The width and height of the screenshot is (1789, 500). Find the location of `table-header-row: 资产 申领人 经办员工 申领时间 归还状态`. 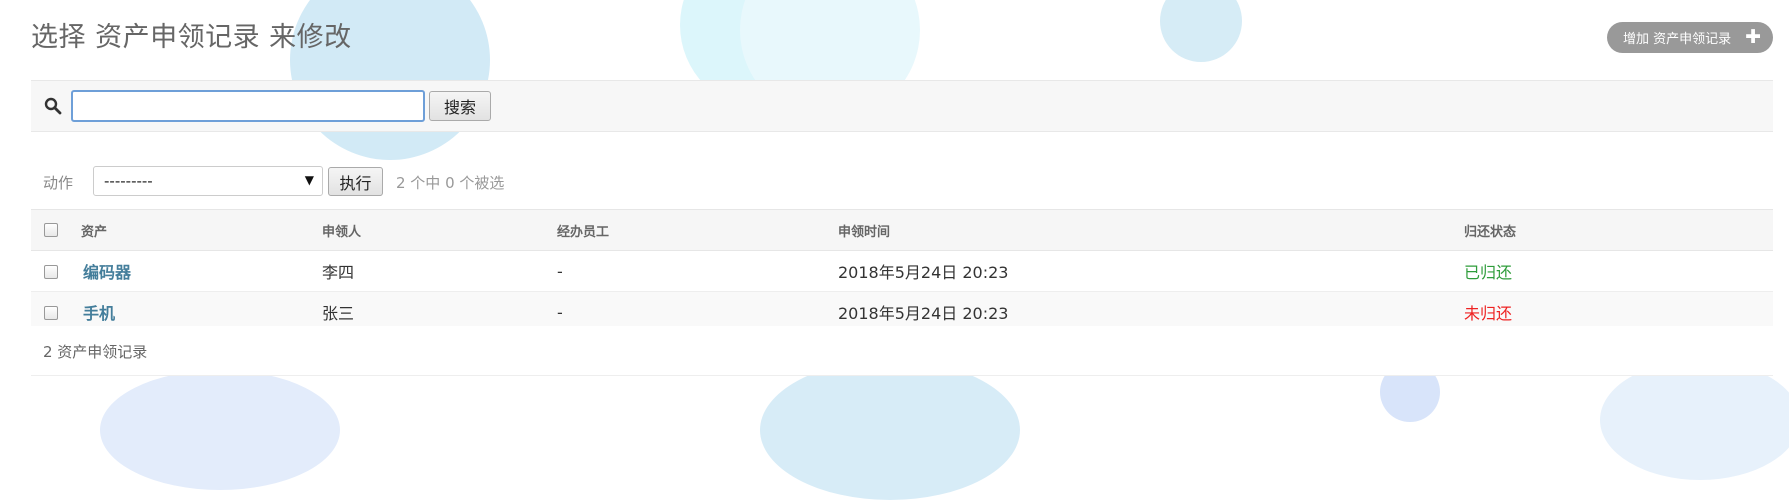

table-header-row: 资产 申领人 经办员工 申领时间 归还状态 is located at coordinates (902, 230).